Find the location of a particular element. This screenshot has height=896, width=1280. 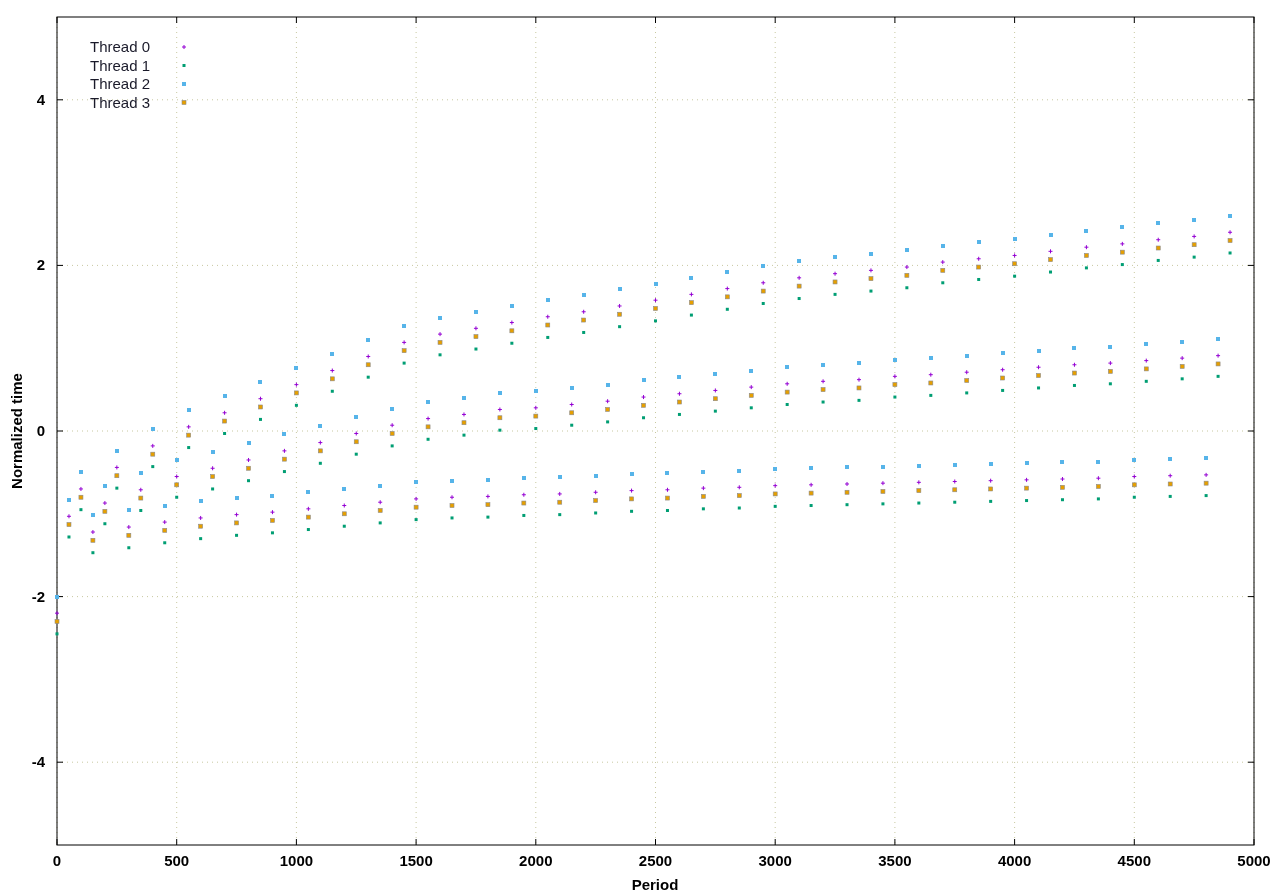

tick-label: 1000 is located at coordinates (296, 860).